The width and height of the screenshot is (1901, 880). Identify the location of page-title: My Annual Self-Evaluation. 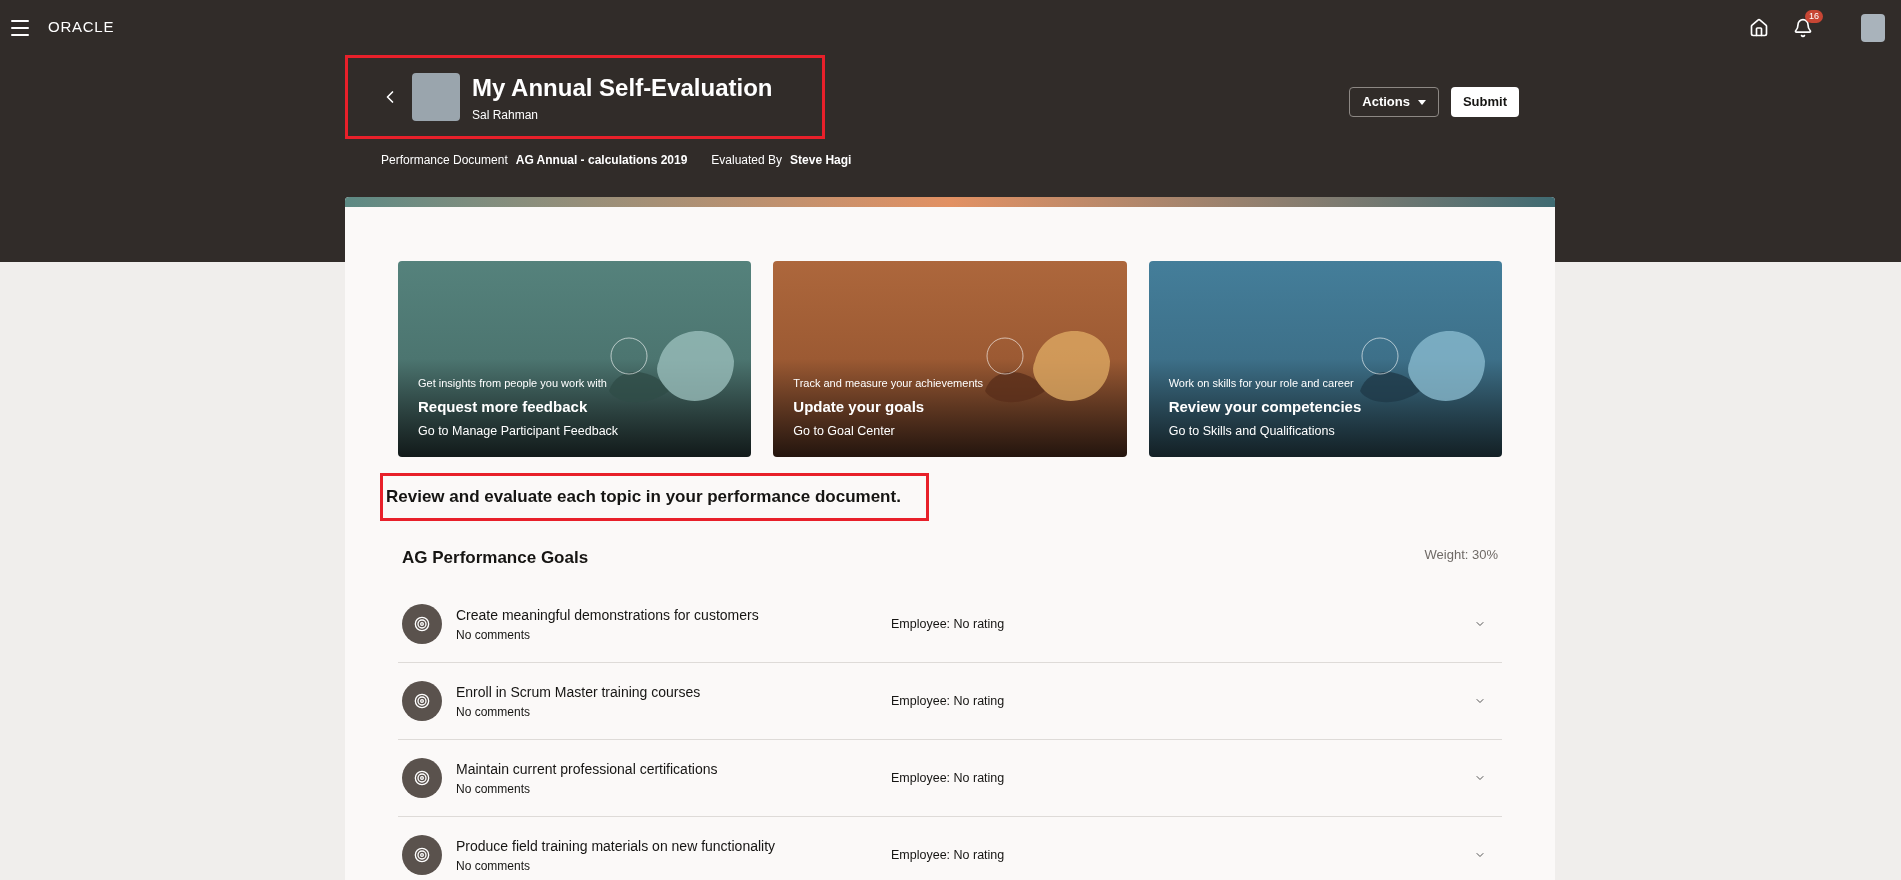
(622, 88).